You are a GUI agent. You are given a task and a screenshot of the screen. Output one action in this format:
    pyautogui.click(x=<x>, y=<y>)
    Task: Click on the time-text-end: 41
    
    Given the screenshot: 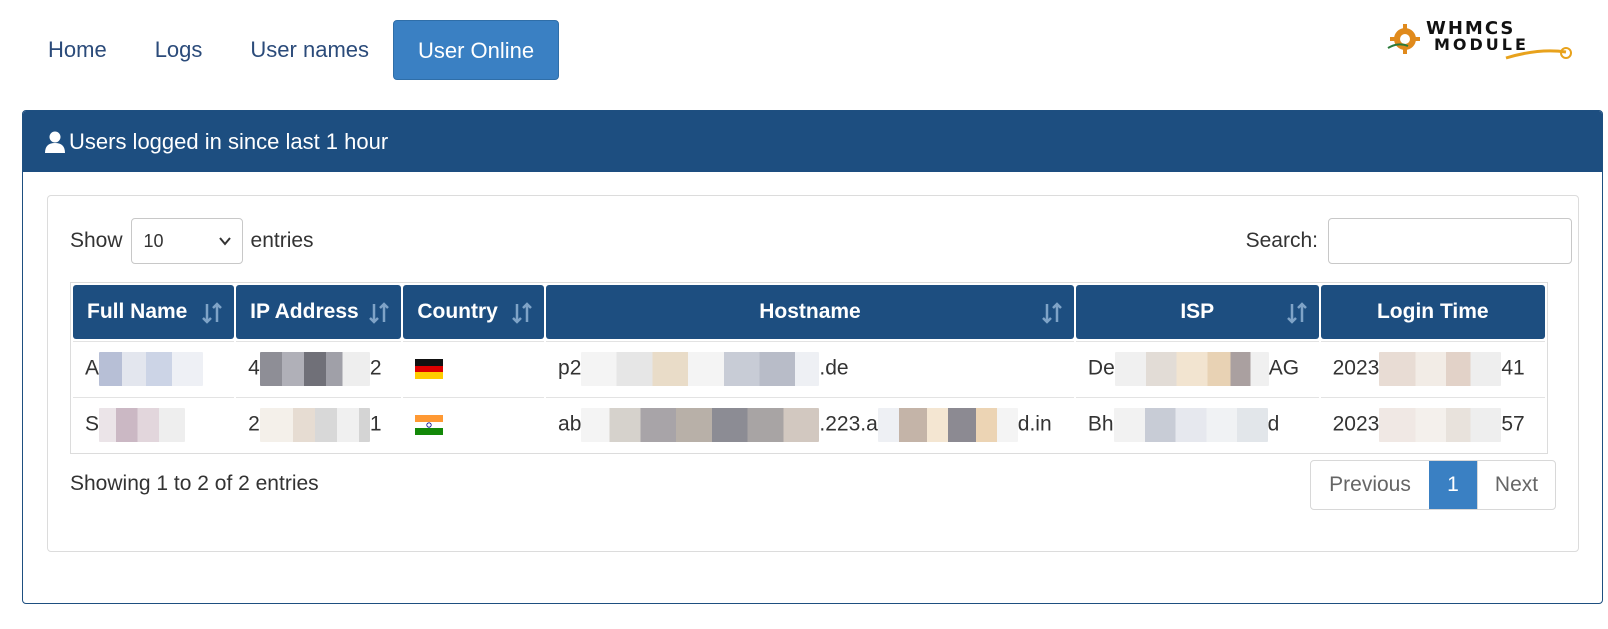 What is the action you would take?
    pyautogui.click(x=1513, y=368)
    